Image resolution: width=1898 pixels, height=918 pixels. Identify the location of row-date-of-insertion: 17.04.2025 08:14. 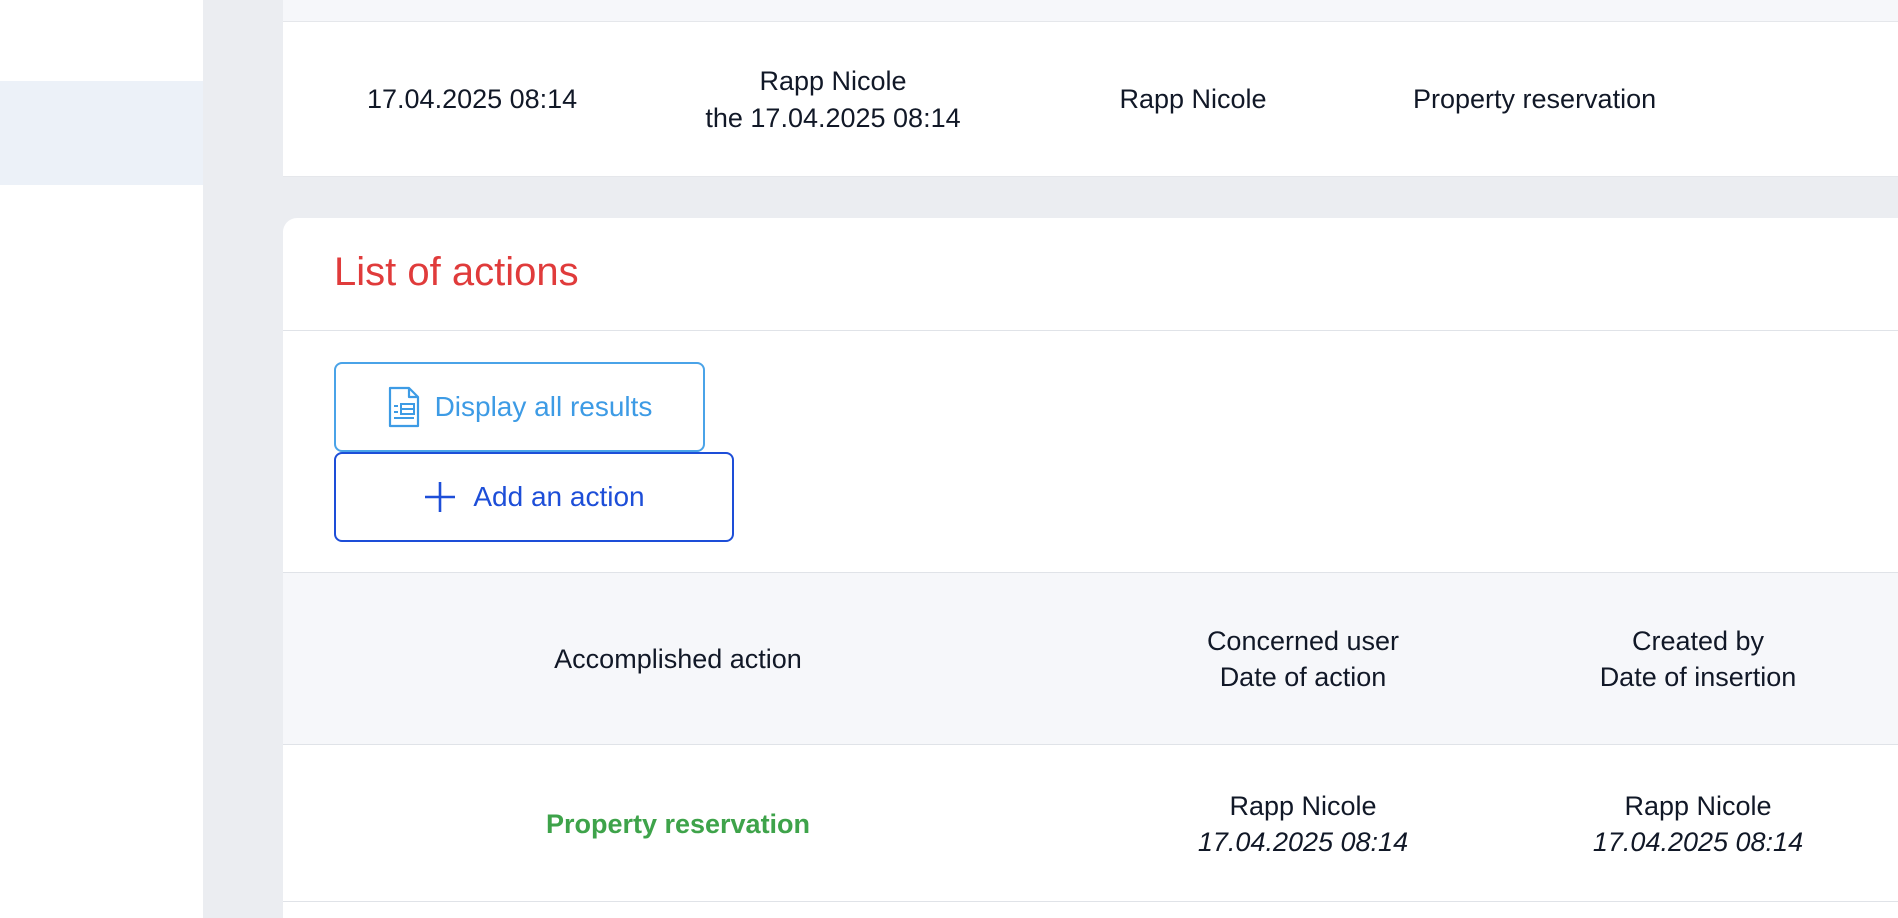
(1698, 842).